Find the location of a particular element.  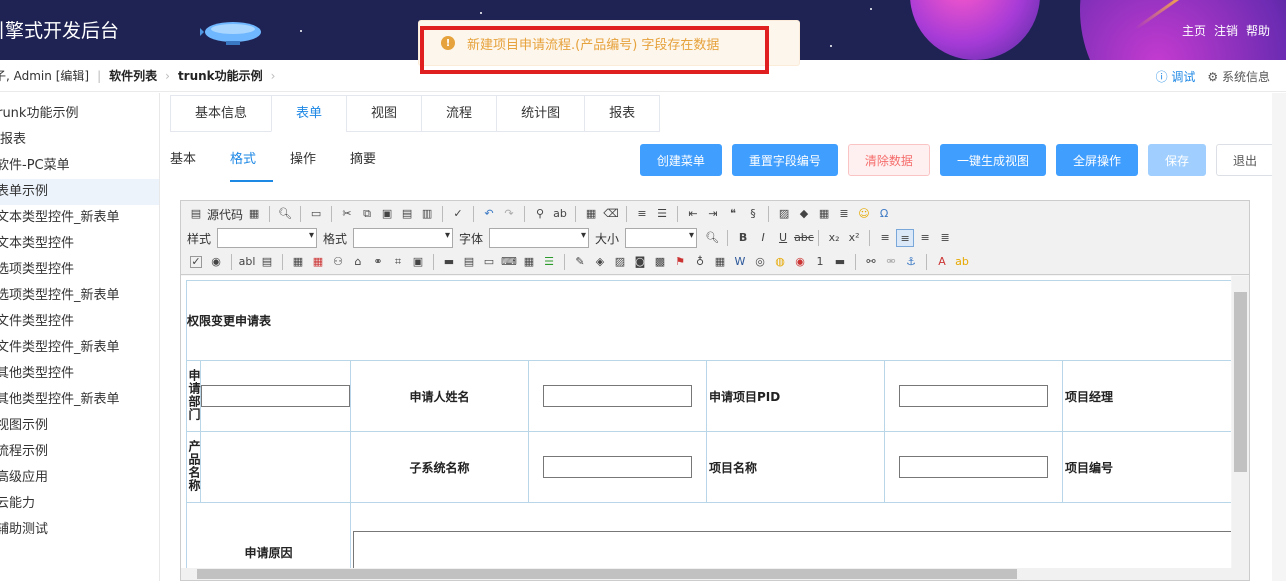

font-select is located at coordinates (539, 238).